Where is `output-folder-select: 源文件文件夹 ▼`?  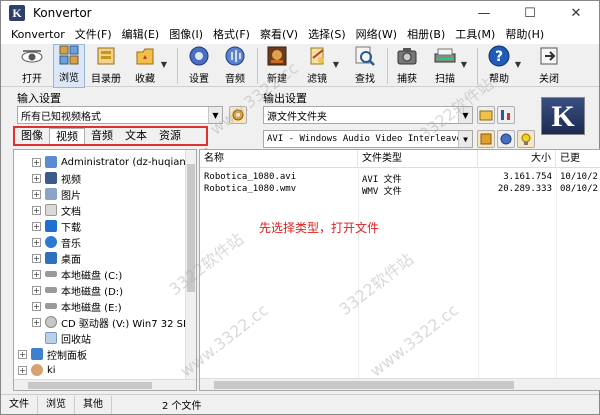
output-folder-select: 源文件文件夹 ▼ is located at coordinates (368, 115).